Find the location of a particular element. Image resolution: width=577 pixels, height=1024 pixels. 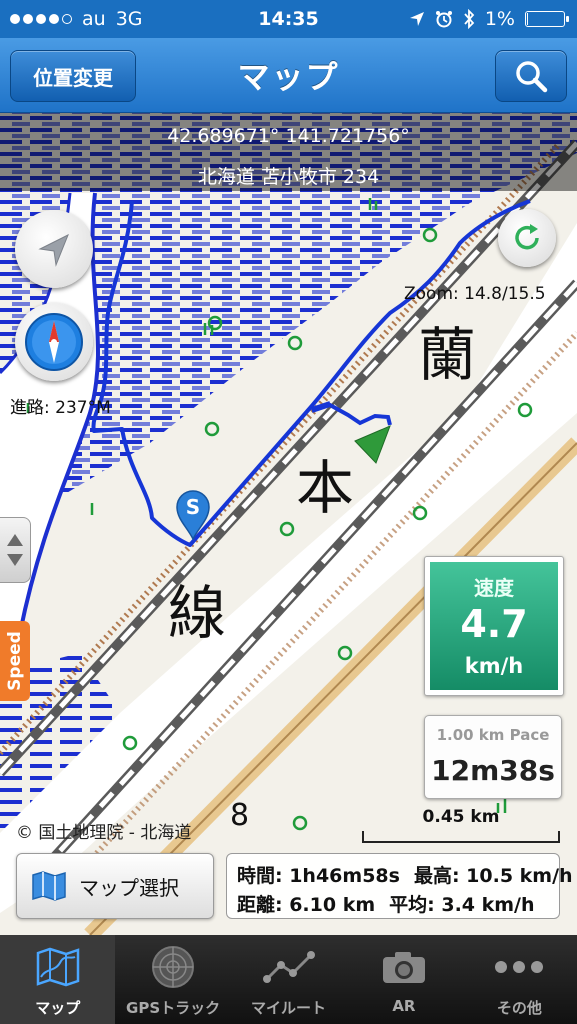

navigation-bar: 位置変更 マップ is located at coordinates (288, 75).